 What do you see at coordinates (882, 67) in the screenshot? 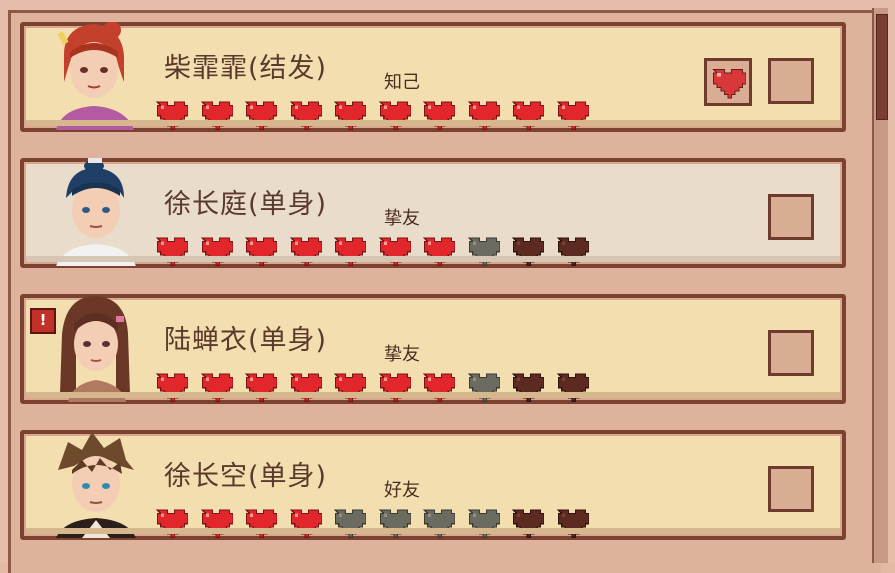
I see `scrollbar-thumb` at bounding box center [882, 67].